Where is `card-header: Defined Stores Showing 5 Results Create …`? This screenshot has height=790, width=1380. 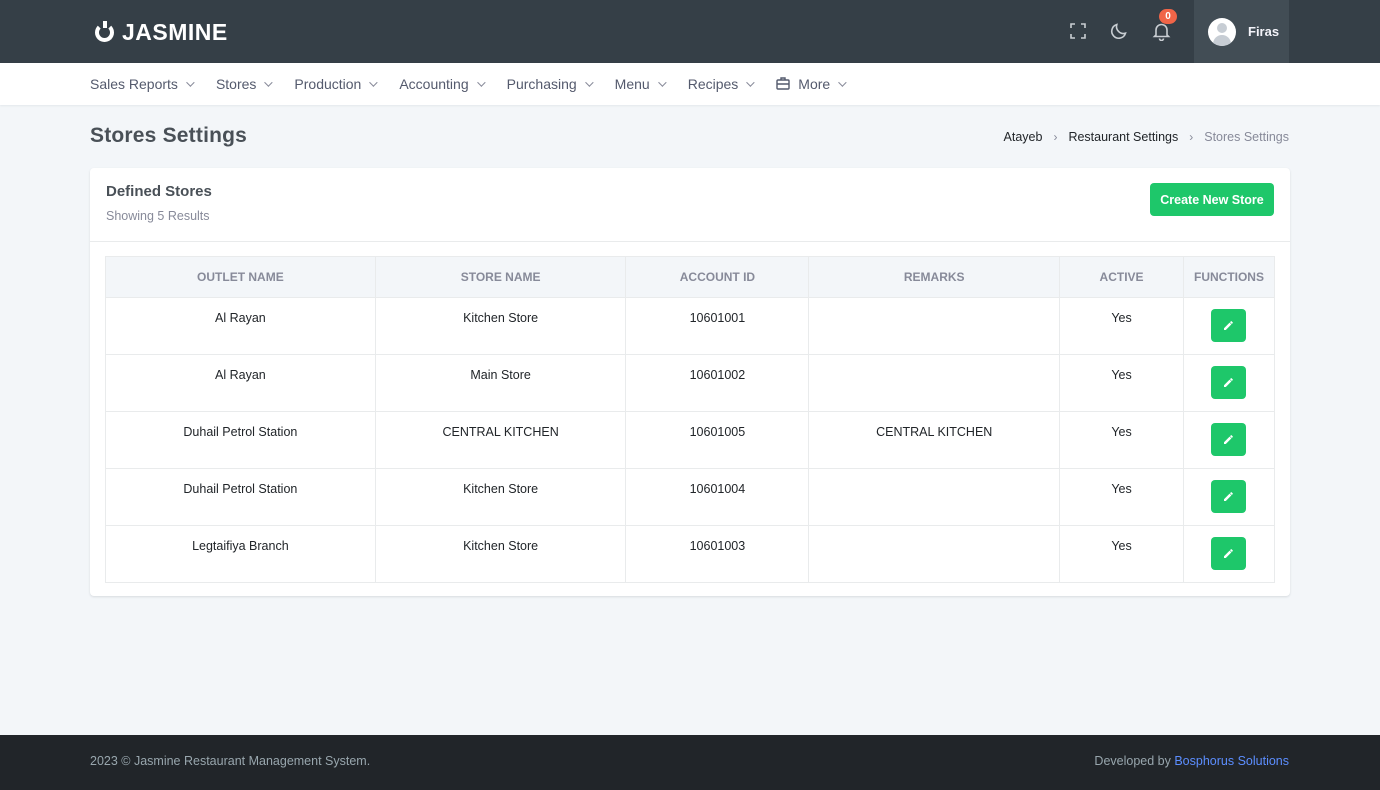 card-header: Defined Stores Showing 5 Results Create … is located at coordinates (690, 205).